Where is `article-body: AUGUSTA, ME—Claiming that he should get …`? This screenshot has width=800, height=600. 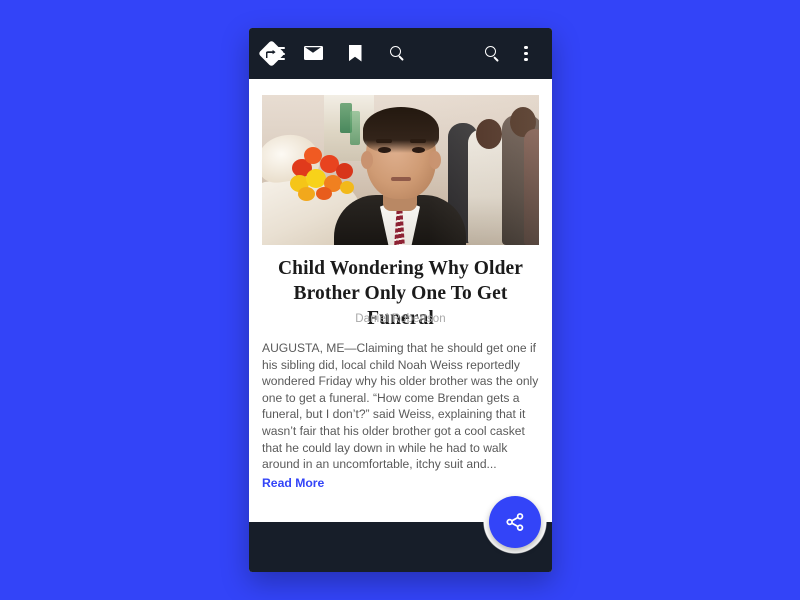 article-body: AUGUSTA, ME—Claiming that he should get … is located at coordinates (400, 406).